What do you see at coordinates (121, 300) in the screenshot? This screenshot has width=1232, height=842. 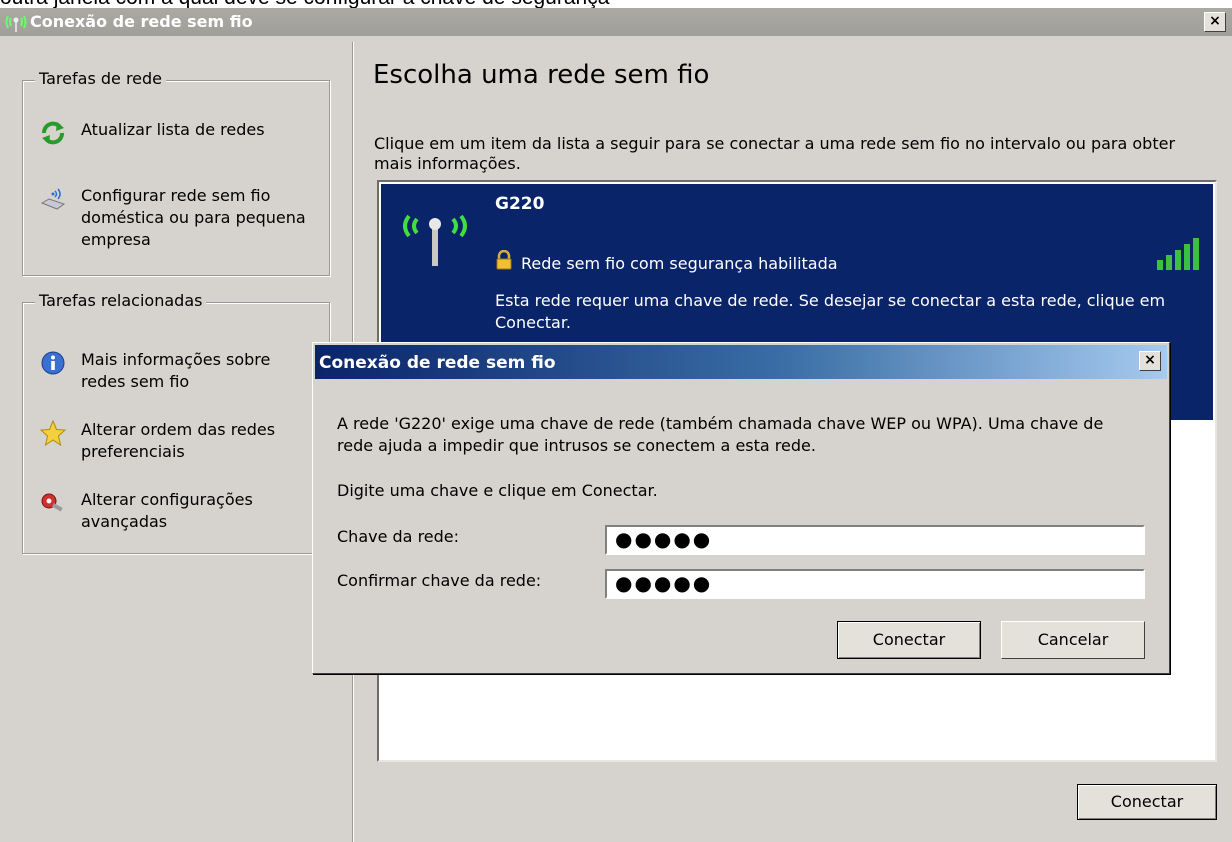 I see `related-tasks-title: Tarefas relacionadas` at bounding box center [121, 300].